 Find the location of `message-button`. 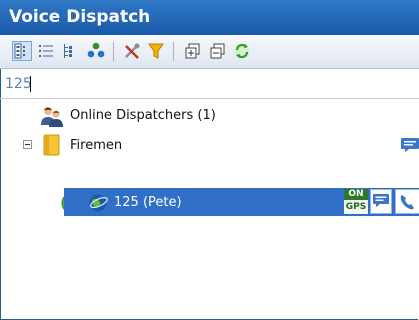

message-button is located at coordinates (381, 201).